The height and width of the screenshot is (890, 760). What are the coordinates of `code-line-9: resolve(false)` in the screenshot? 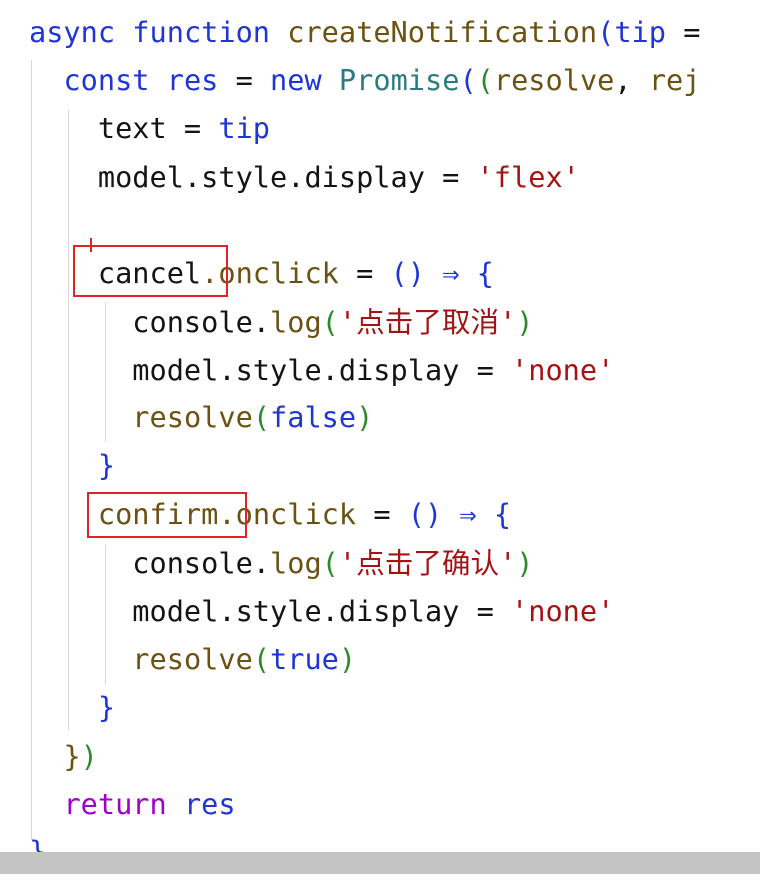 It's located at (201, 417).